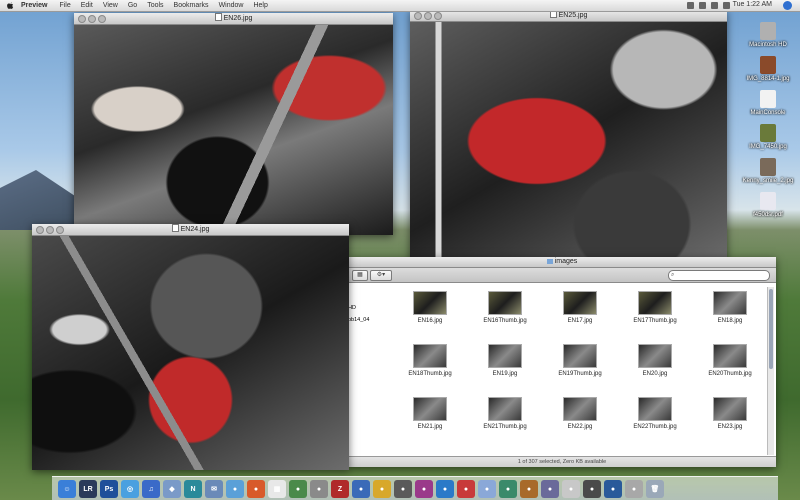 Image resolution: width=800 pixels, height=500 pixels. What do you see at coordinates (580, 311) in the screenshot?
I see `file-item: EN17.jpg` at bounding box center [580, 311].